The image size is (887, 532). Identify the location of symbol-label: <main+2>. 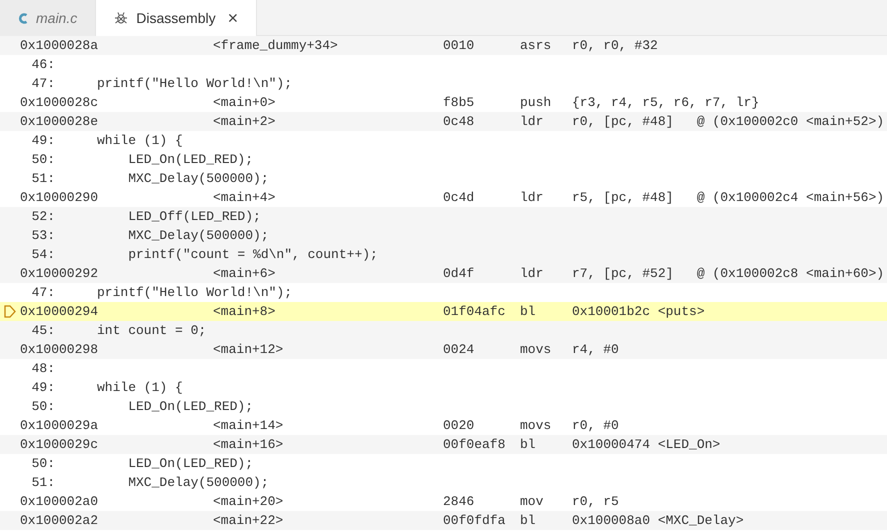
(244, 121).